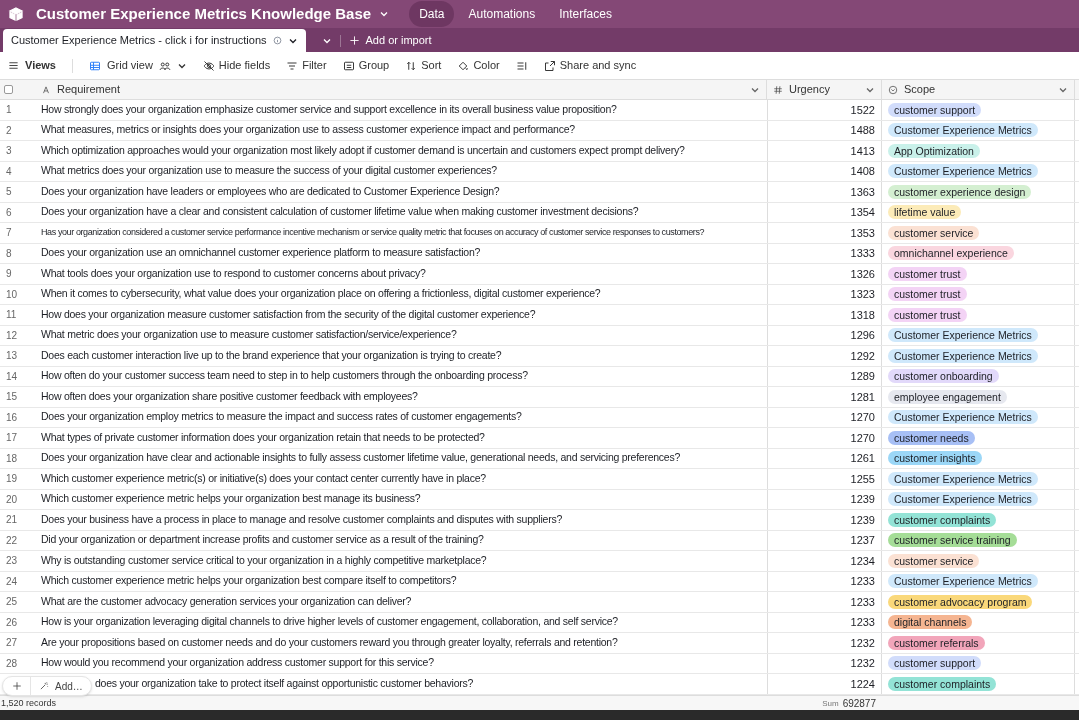 Image resolution: width=1079 pixels, height=720 pixels. Describe the element at coordinates (920, 90) in the screenshot. I see `column-title: Scope` at that location.